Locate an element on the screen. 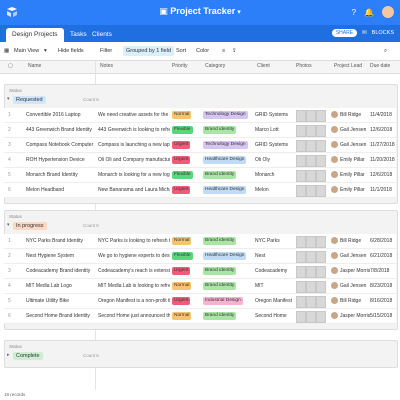  cell-notes: We go to hygiene experts to design the is located at coordinates (134, 256).